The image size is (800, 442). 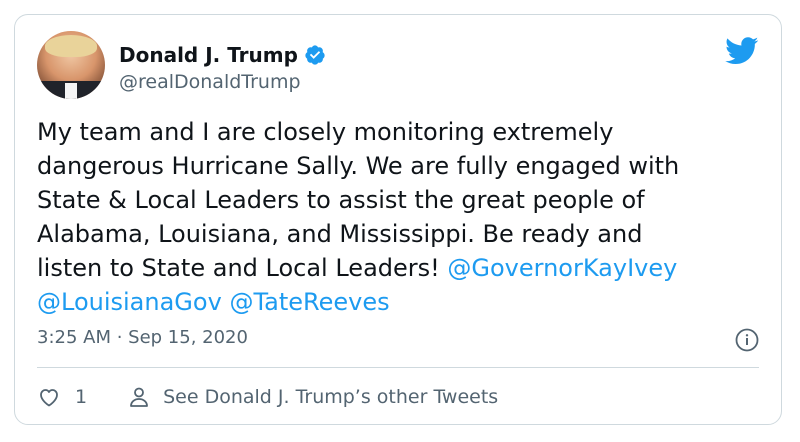 What do you see at coordinates (139, 397) in the screenshot?
I see `person-icon` at bounding box center [139, 397].